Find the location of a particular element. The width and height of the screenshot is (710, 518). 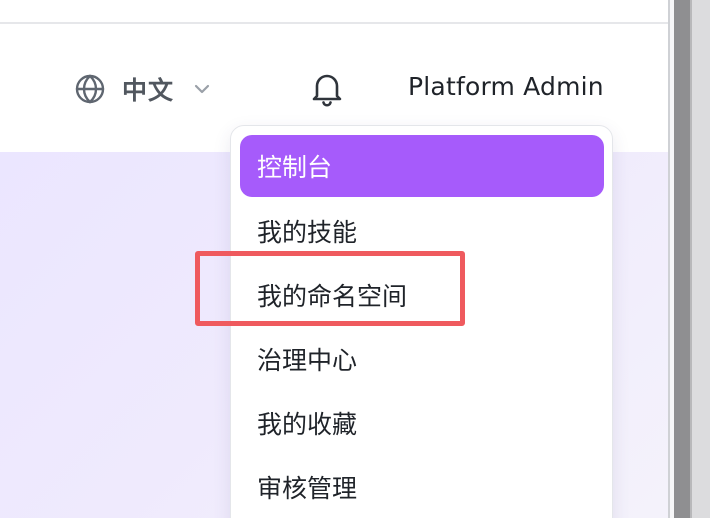

notifications-button is located at coordinates (327, 88).